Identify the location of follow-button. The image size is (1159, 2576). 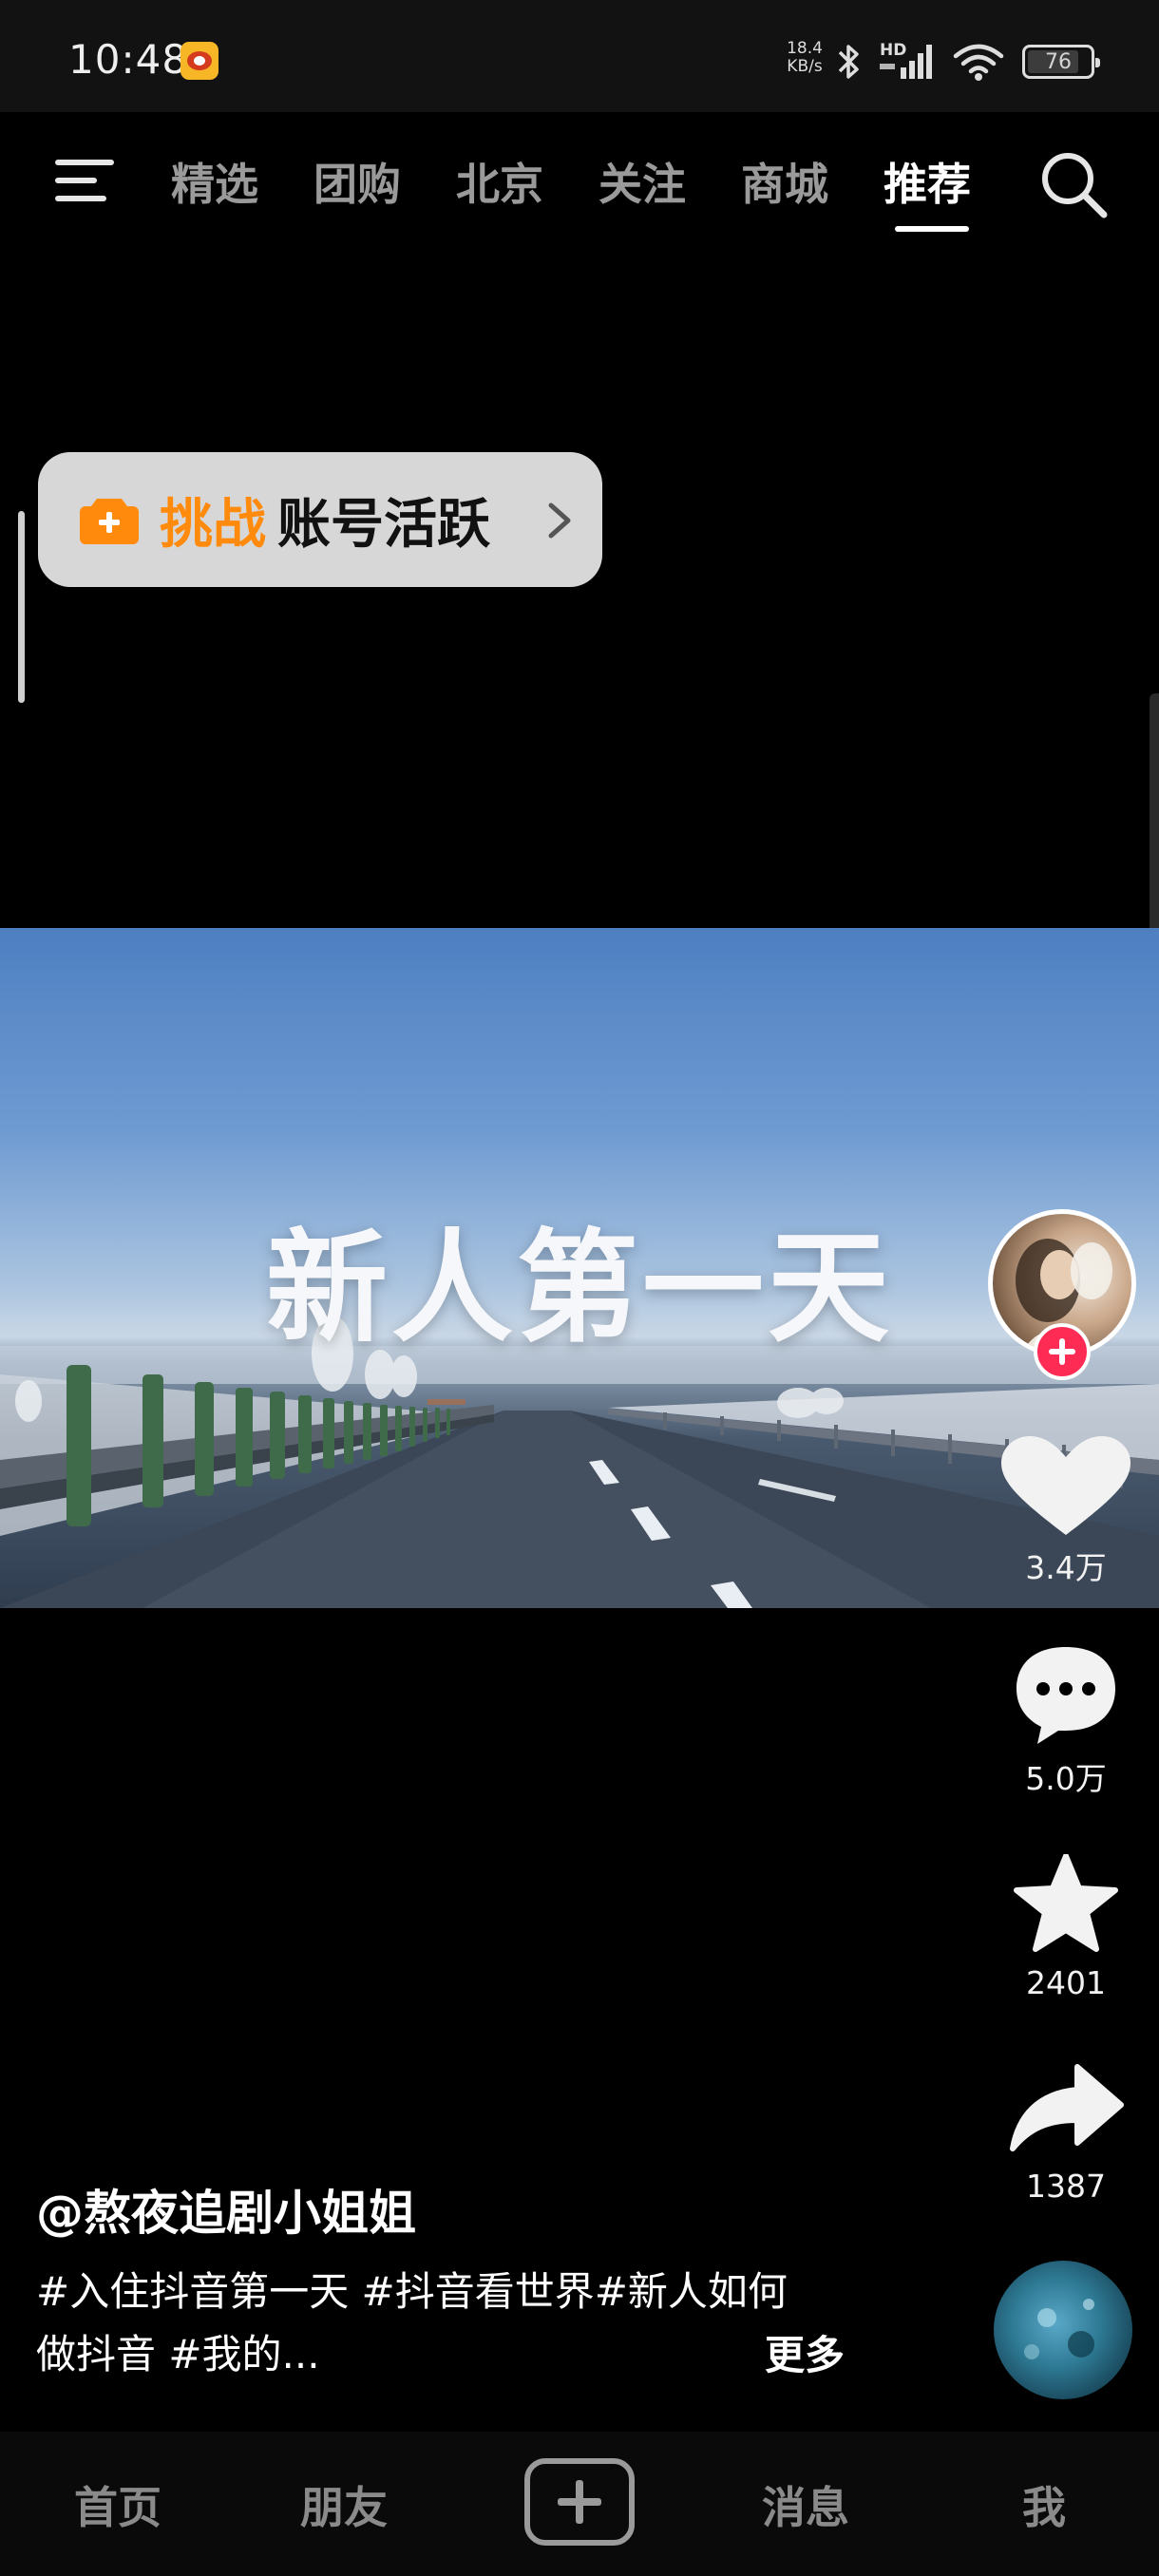
(1062, 1351).